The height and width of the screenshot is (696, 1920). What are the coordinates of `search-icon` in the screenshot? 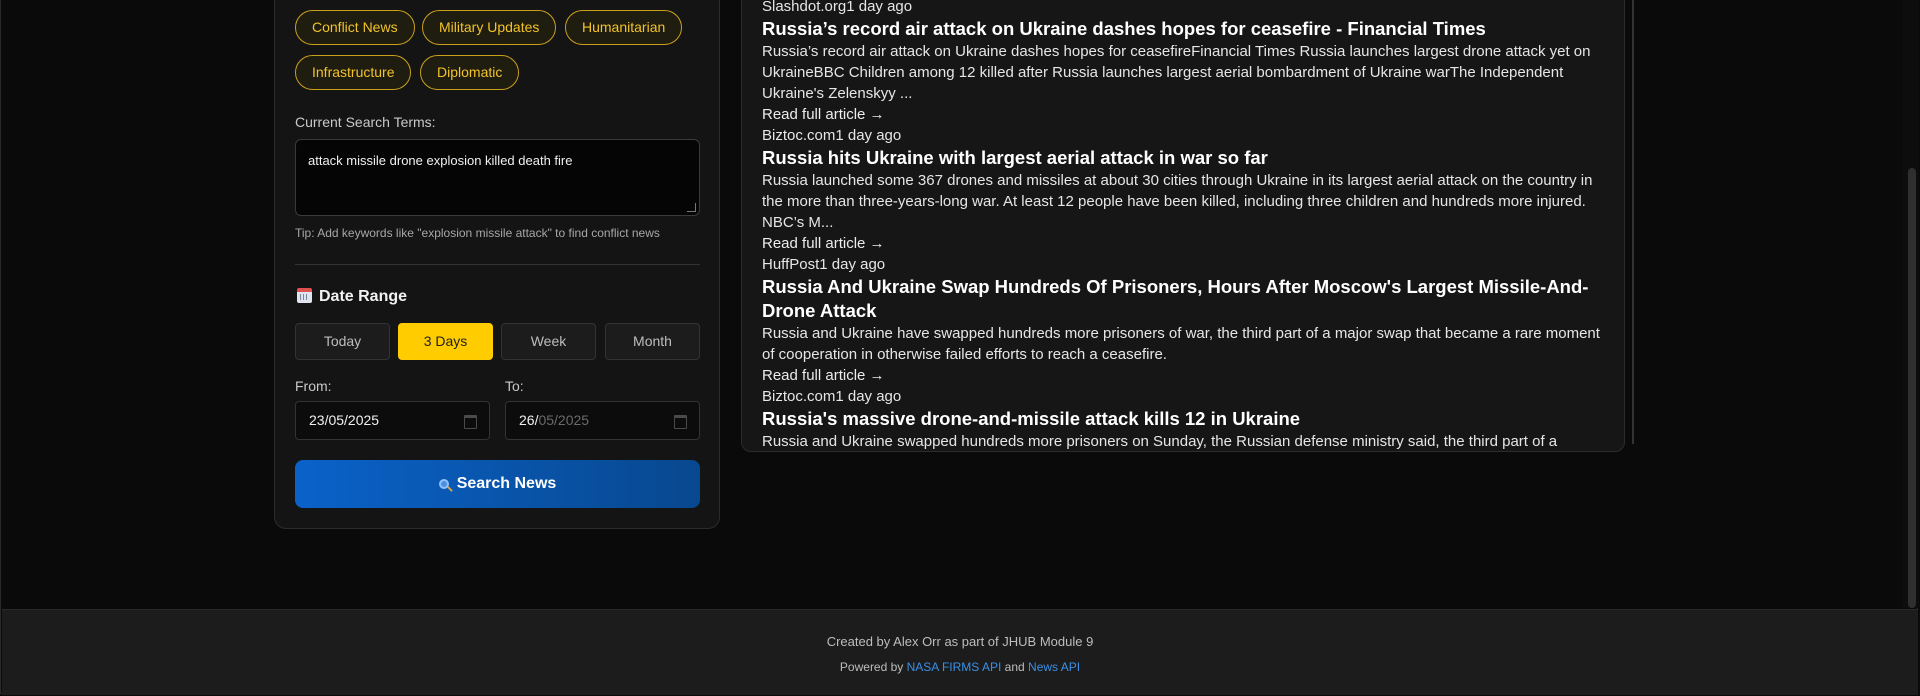 It's located at (443, 484).